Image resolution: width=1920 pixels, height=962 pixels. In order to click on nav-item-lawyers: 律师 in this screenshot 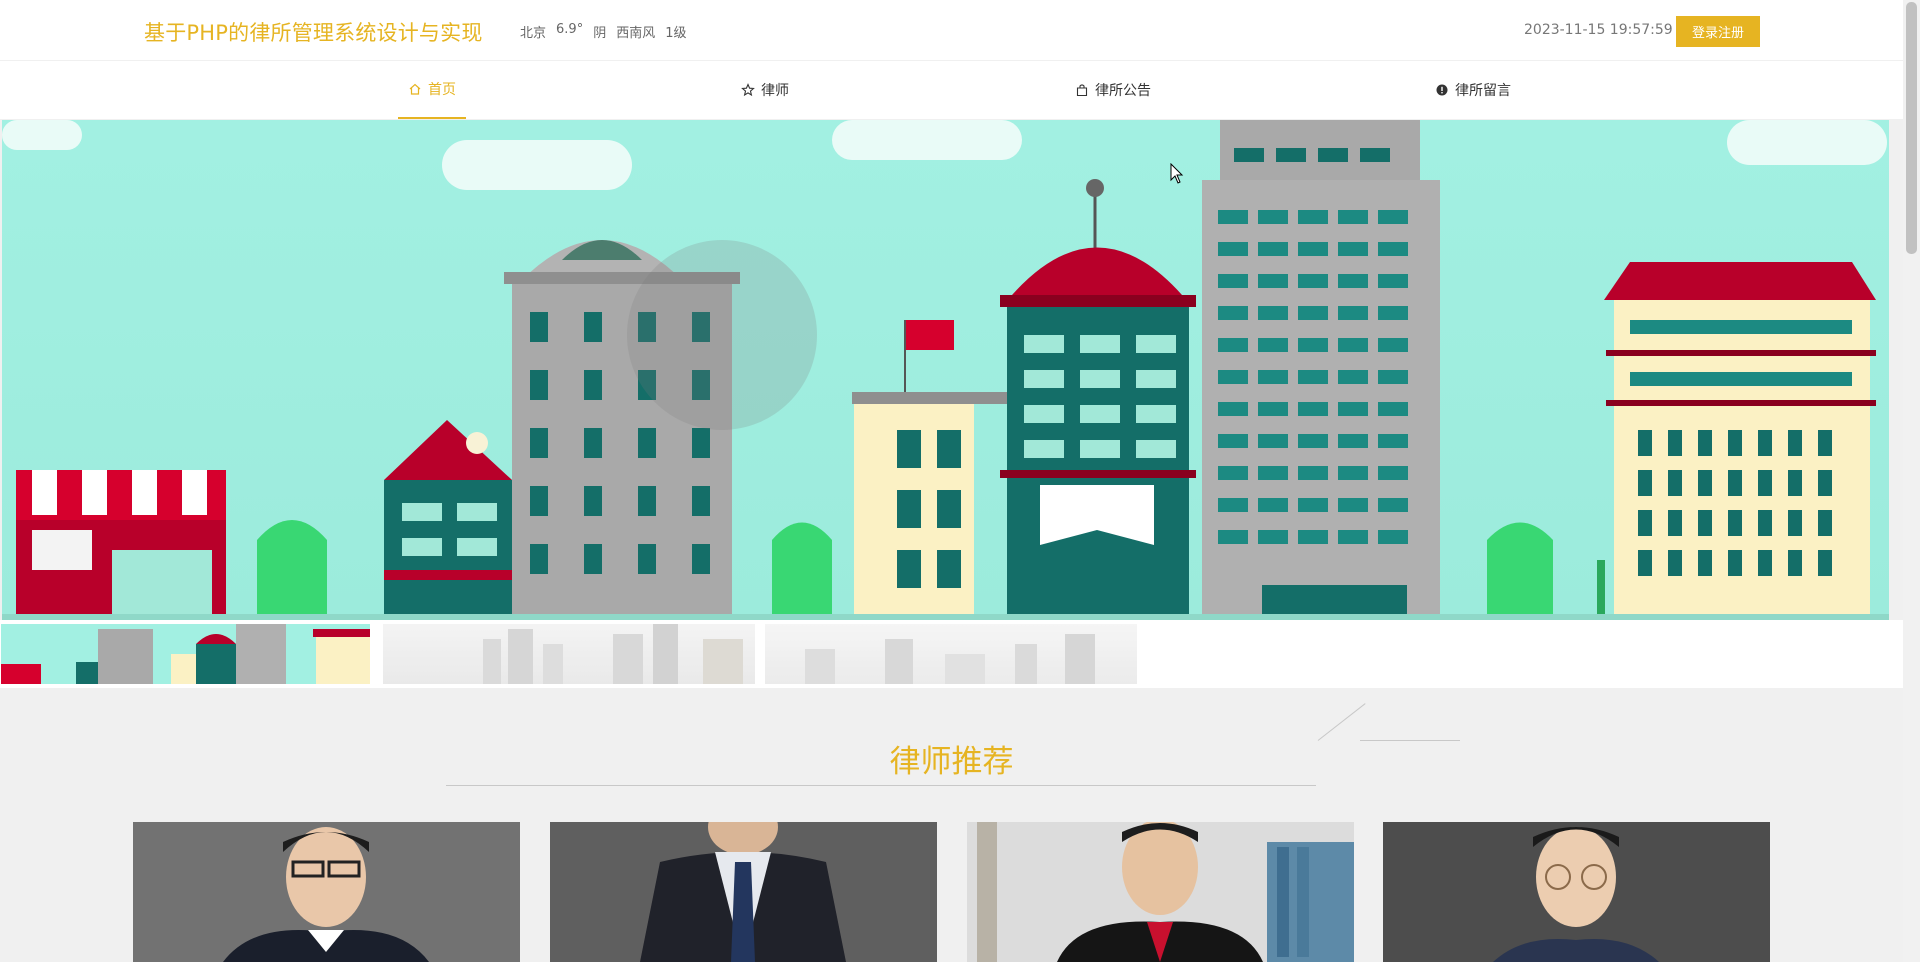, I will do `click(765, 90)`.